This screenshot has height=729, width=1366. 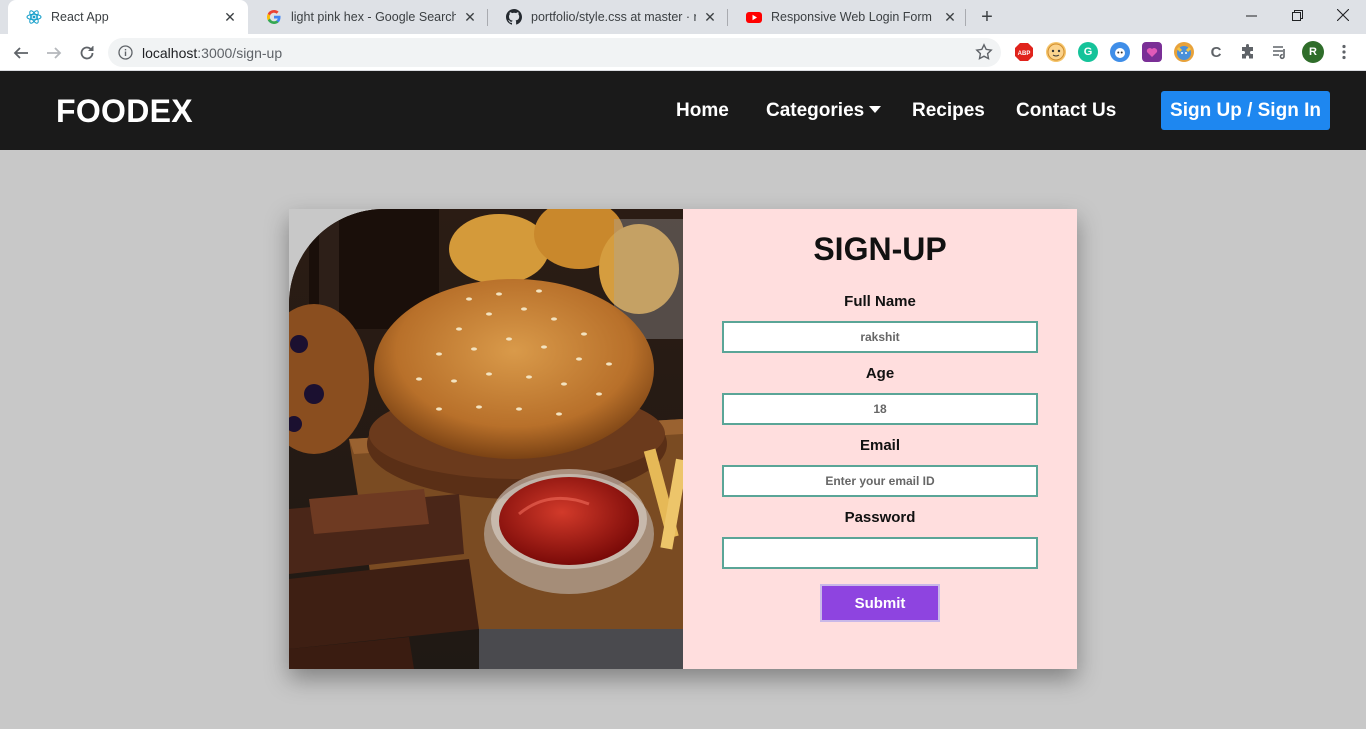 I want to click on purple-extension-icon, so click(x=1152, y=52).